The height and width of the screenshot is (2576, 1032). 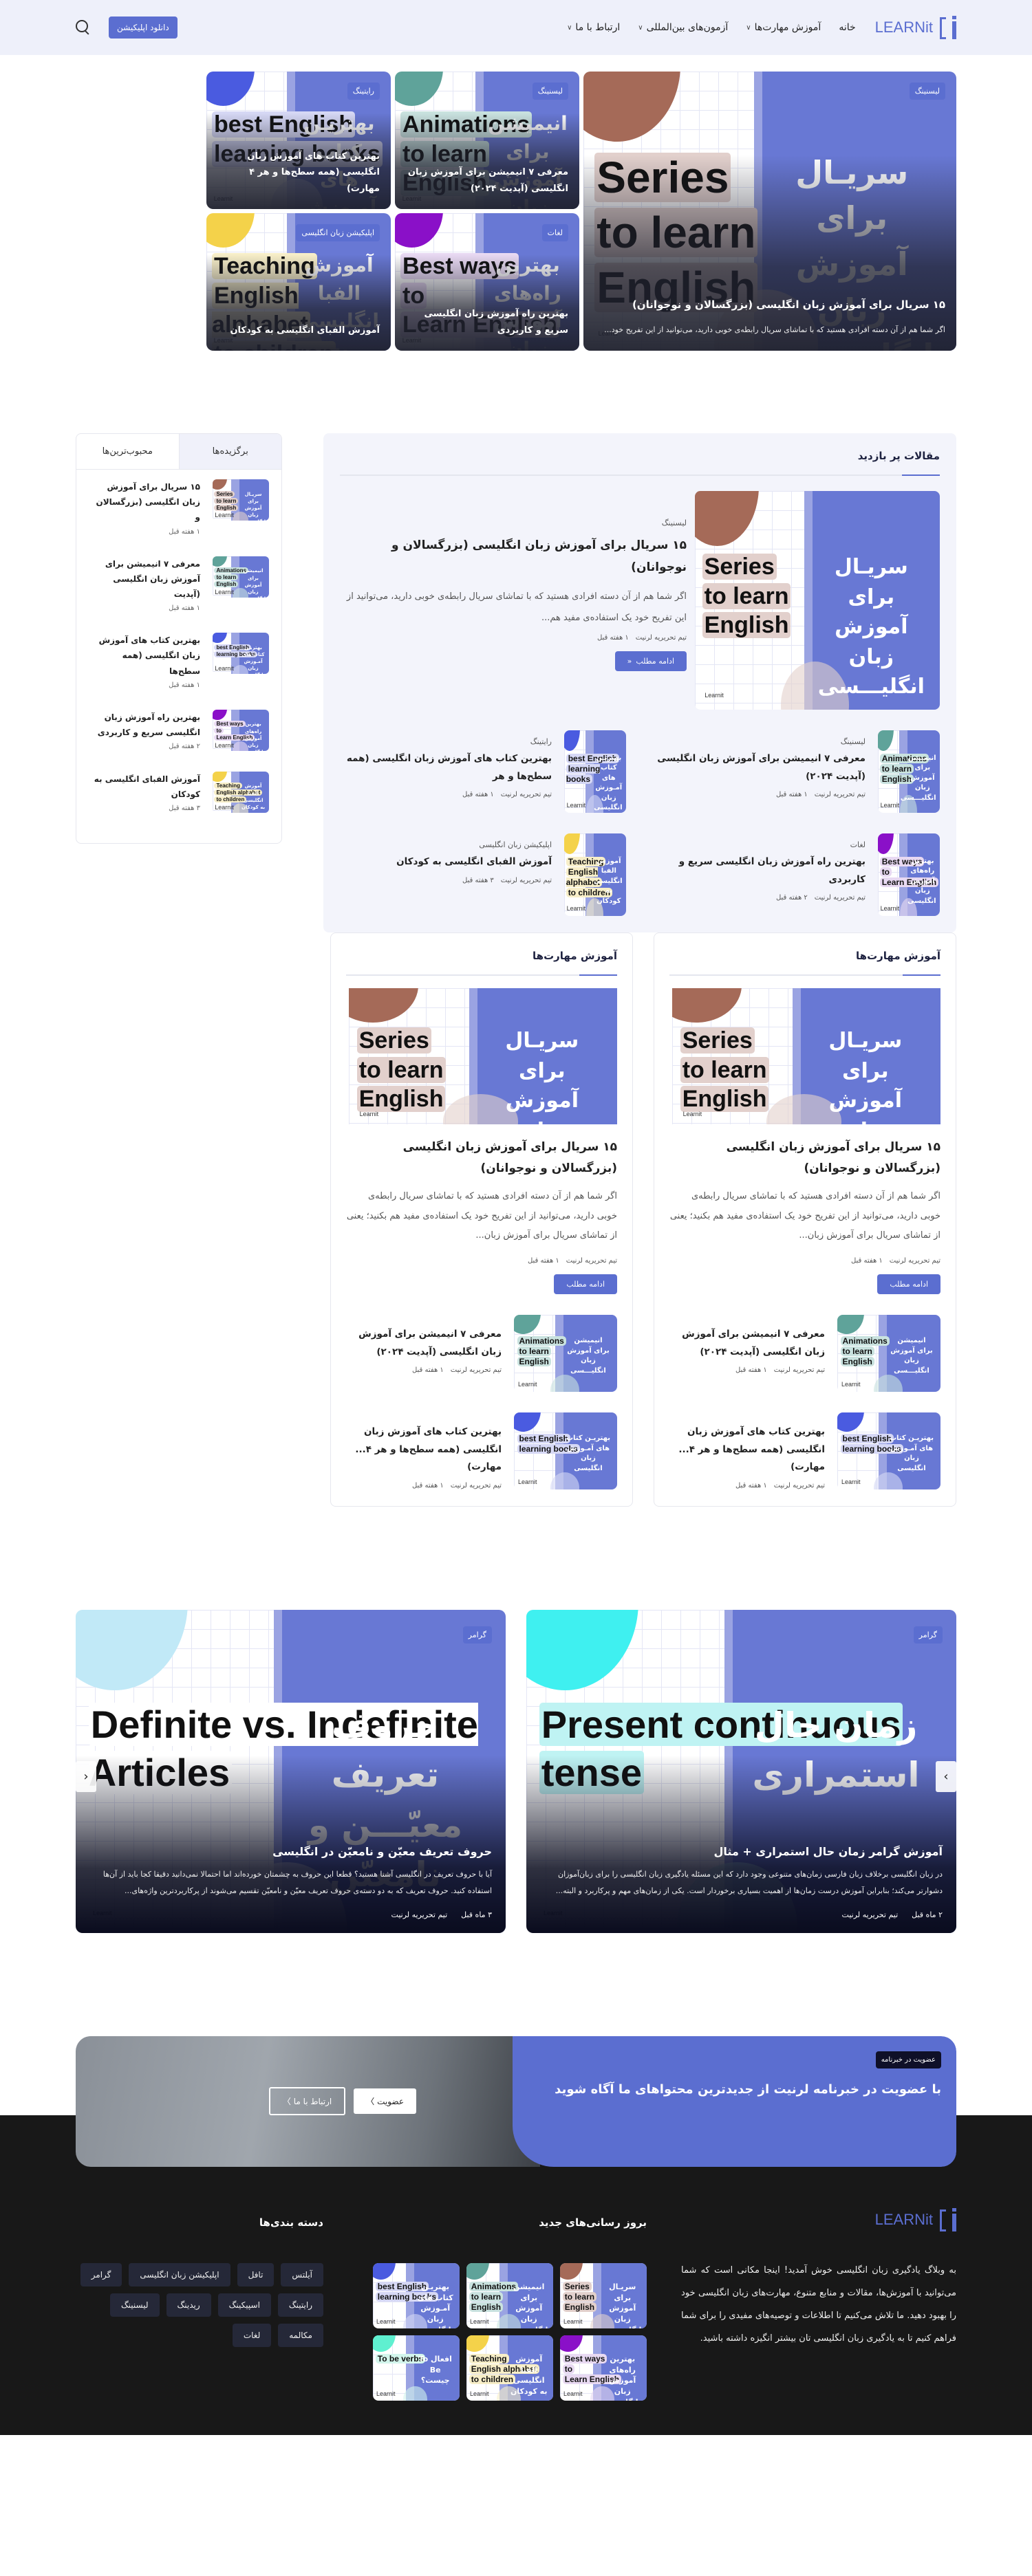 I want to click on download-app-button: دانلود اپلیکیشن, so click(x=143, y=28).